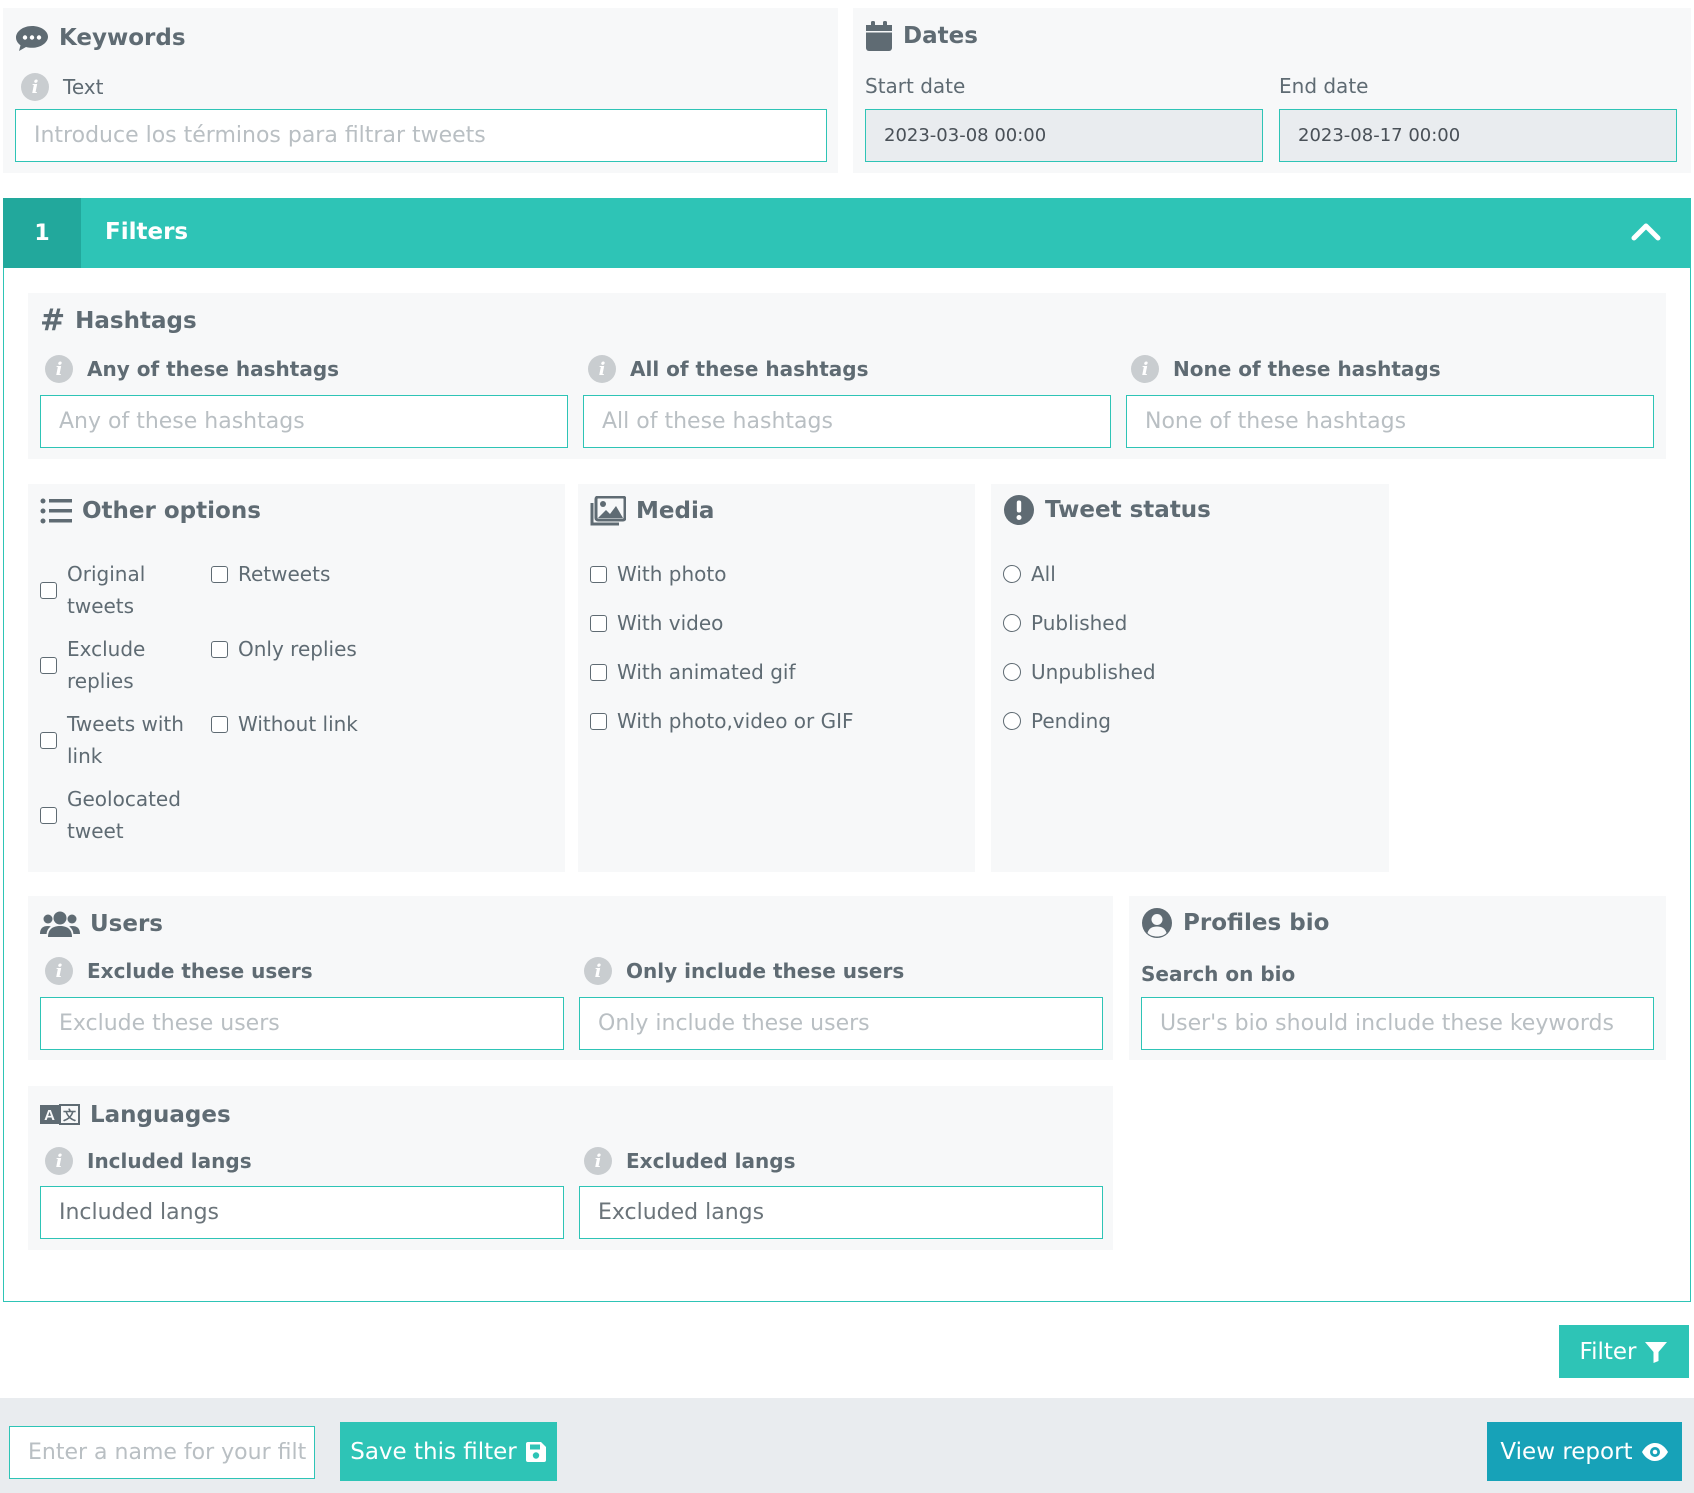 This screenshot has height=1493, width=1694. Describe the element at coordinates (302, 1023) in the screenshot. I see `exclude-users-input: Exclude these users` at that location.